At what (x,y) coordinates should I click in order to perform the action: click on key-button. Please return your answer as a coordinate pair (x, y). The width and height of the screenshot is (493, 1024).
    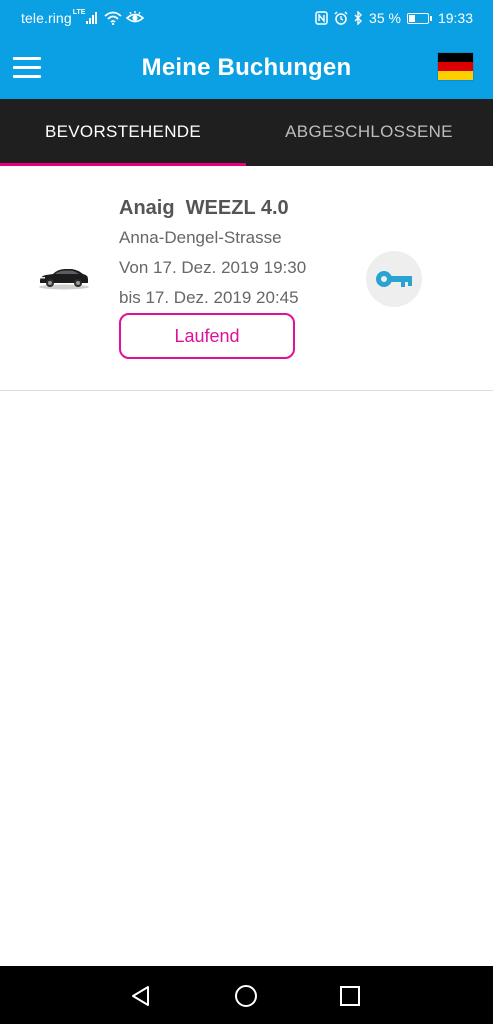
    Looking at the image, I should click on (394, 279).